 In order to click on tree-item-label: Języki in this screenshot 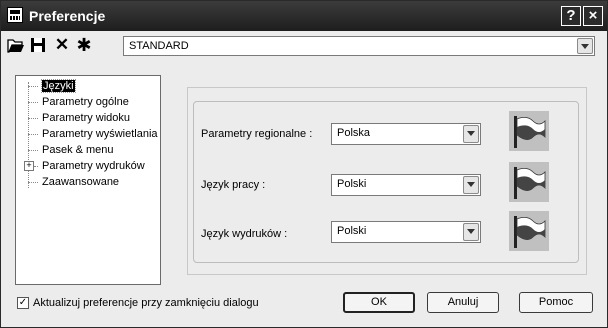, I will do `click(58, 86)`.